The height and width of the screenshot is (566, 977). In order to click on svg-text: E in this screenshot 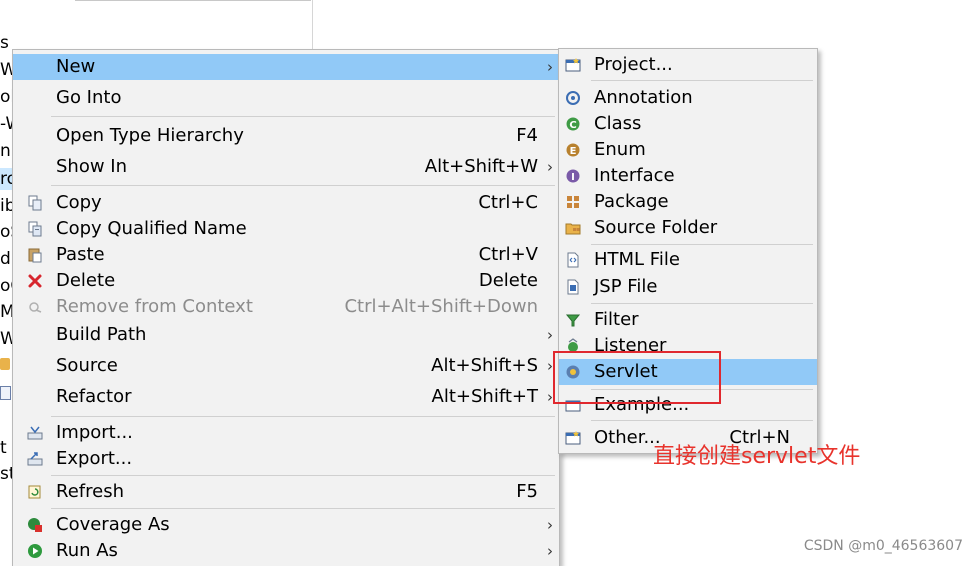, I will do `click(573, 151)`.